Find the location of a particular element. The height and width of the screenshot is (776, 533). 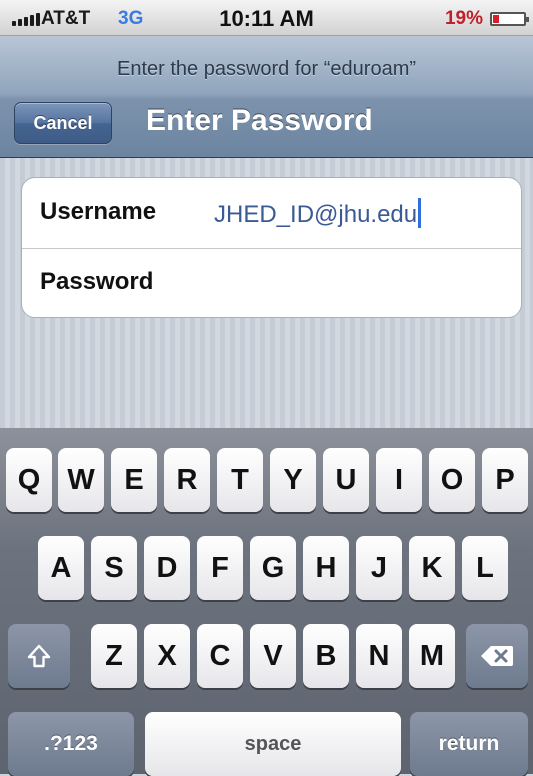

key-l: L is located at coordinates (485, 568).